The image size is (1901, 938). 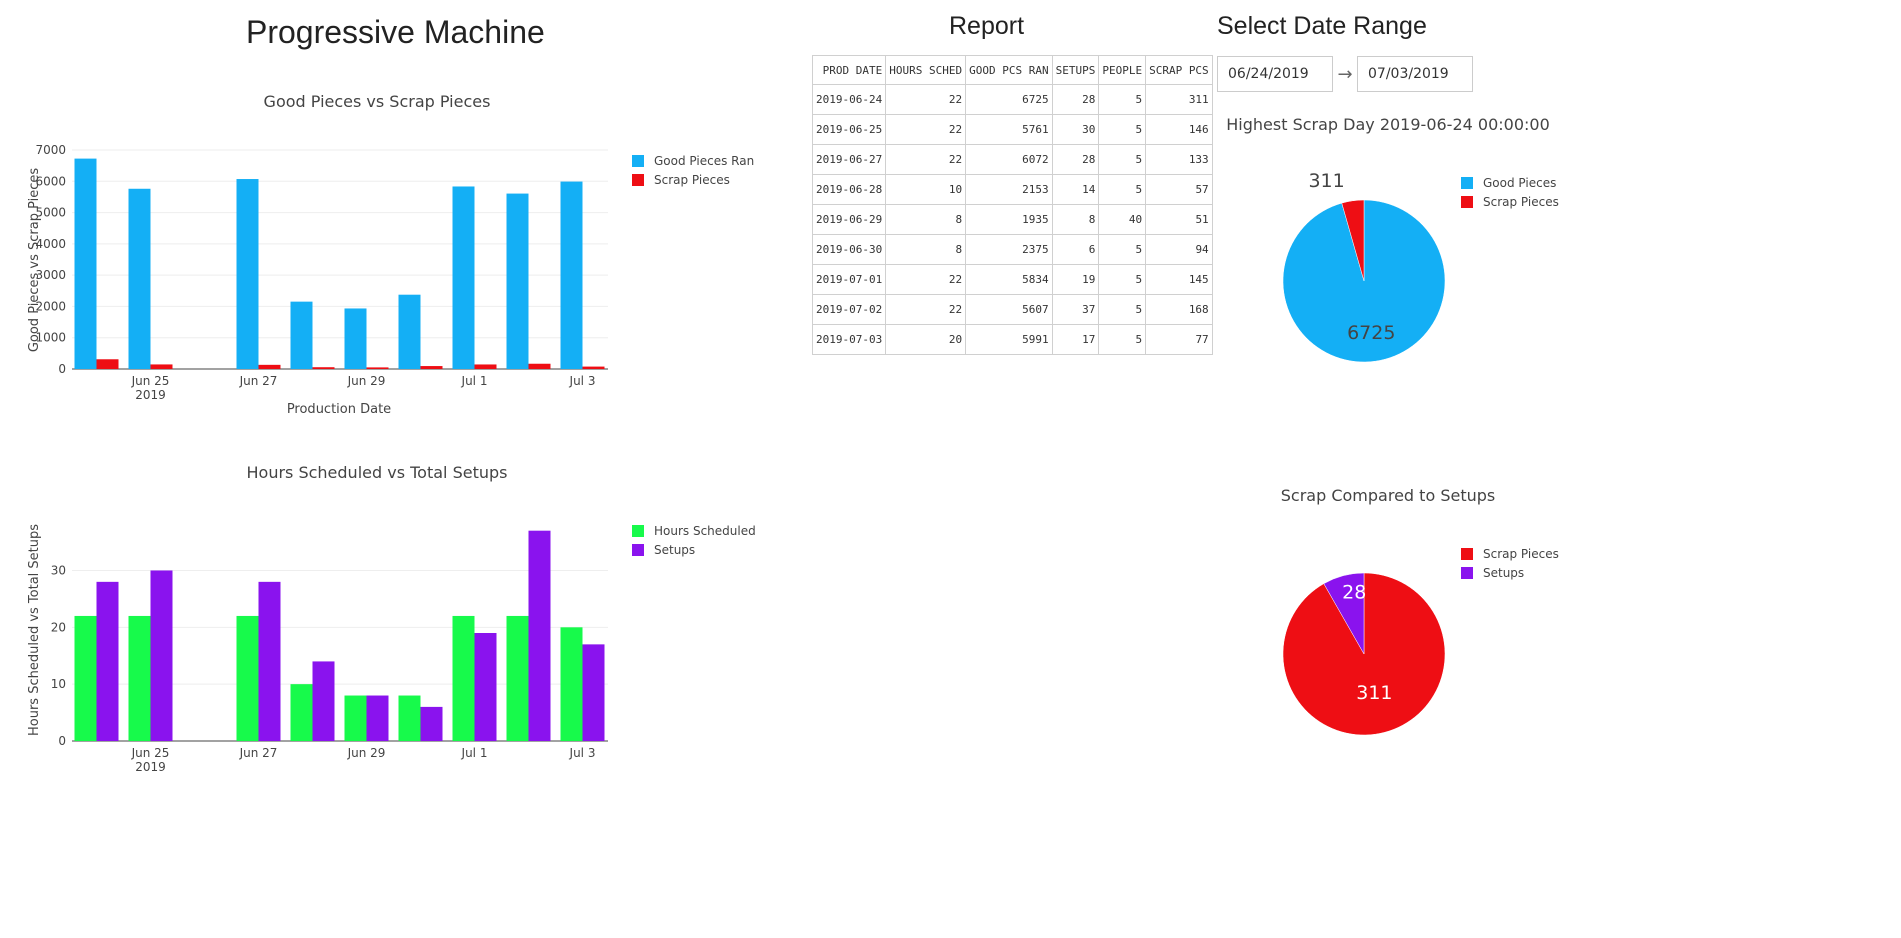 What do you see at coordinates (1354, 593) in the screenshot?
I see `pie-value-label: 28` at bounding box center [1354, 593].